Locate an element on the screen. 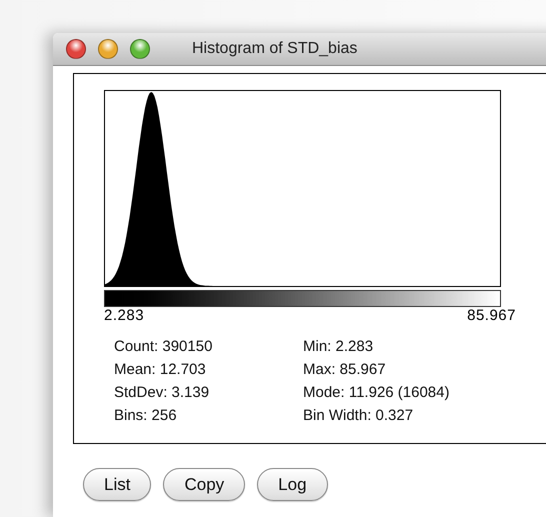  statistic-text: Min: 2.283 is located at coordinates (338, 347).